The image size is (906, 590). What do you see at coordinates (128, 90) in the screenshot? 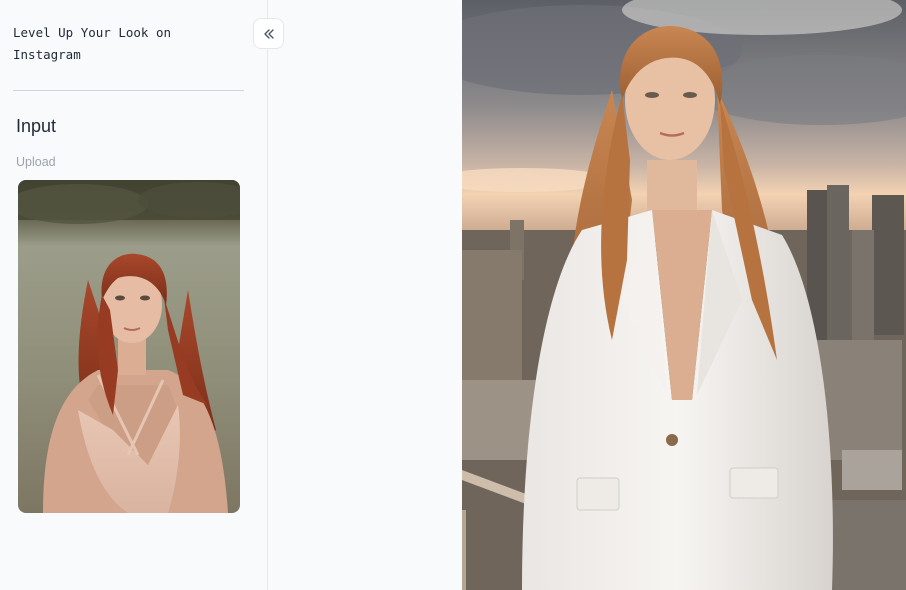
I see `sidebar-divider` at bounding box center [128, 90].